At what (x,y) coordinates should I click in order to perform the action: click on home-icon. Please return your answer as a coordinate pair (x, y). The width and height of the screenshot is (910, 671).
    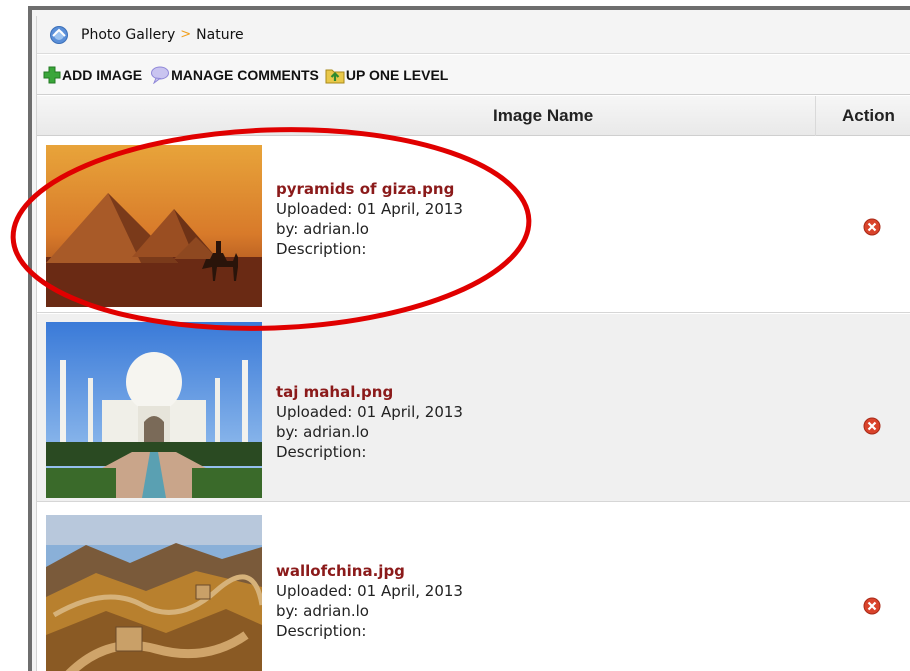
    Looking at the image, I should click on (59, 35).